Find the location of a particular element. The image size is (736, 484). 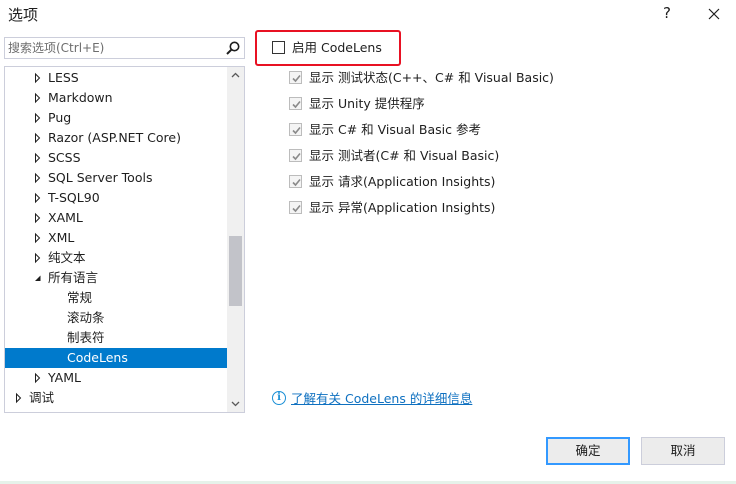

tree-item: T-SQL90 is located at coordinates (116, 198).